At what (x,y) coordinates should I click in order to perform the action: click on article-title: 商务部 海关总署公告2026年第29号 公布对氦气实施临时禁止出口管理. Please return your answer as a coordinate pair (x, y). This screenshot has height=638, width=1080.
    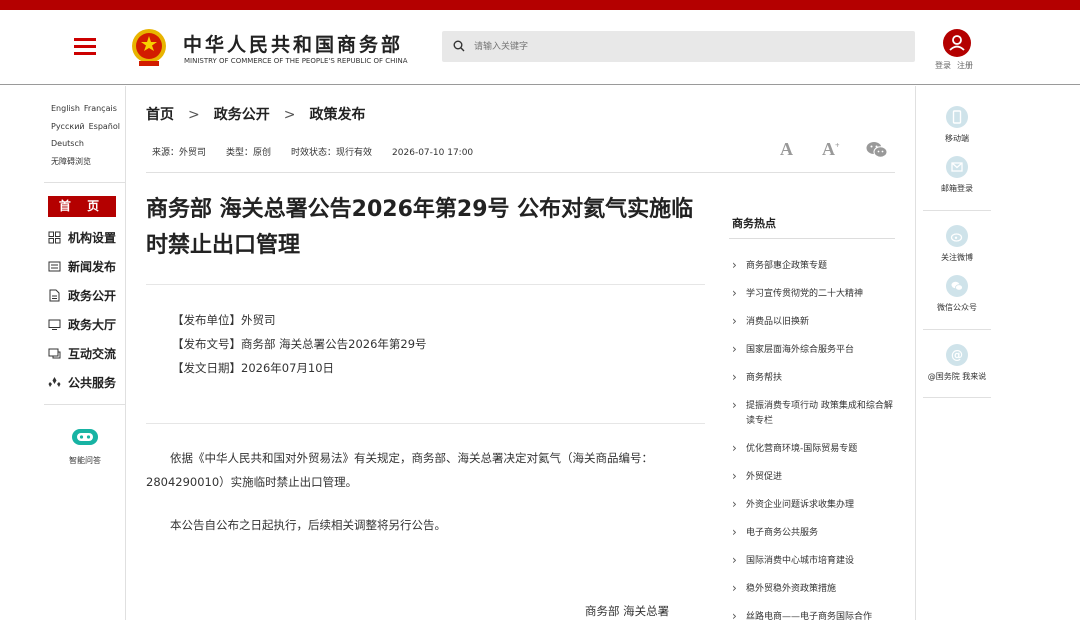
    Looking at the image, I should click on (420, 227).